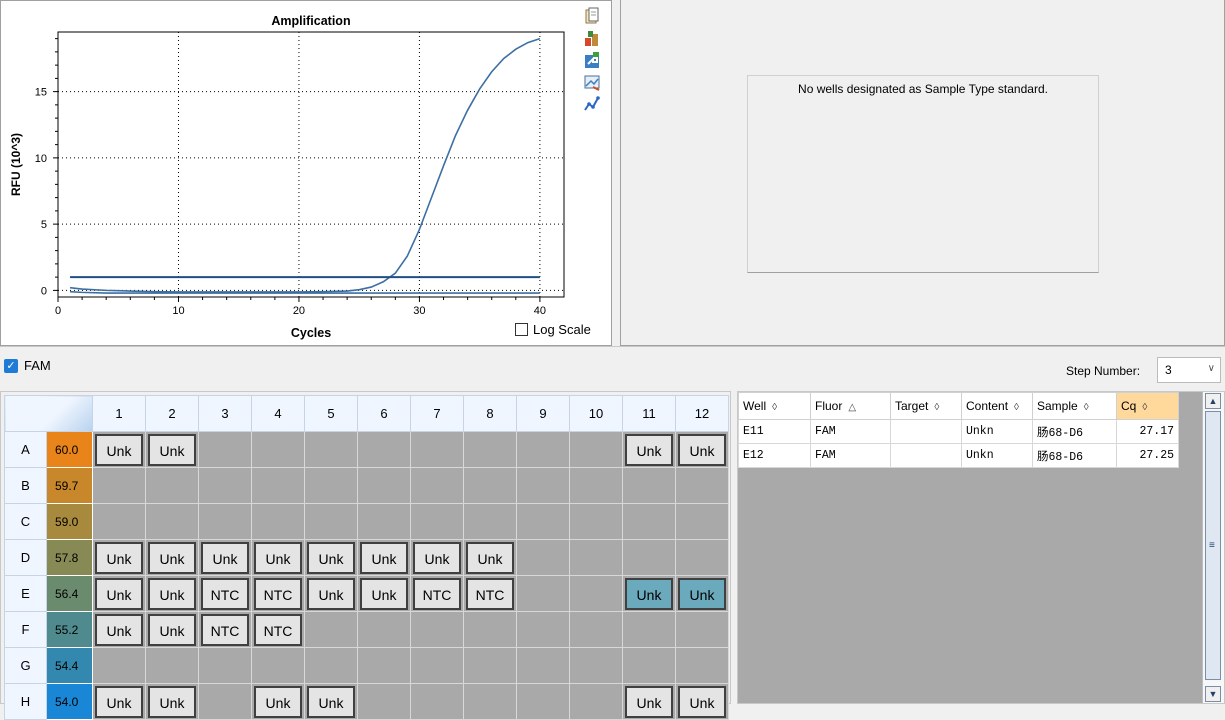 This screenshot has width=1225, height=720. Describe the element at coordinates (958, 431) in the screenshot. I see `table-row: E11 FAM Unkn 肠68-D6 27.17` at that location.